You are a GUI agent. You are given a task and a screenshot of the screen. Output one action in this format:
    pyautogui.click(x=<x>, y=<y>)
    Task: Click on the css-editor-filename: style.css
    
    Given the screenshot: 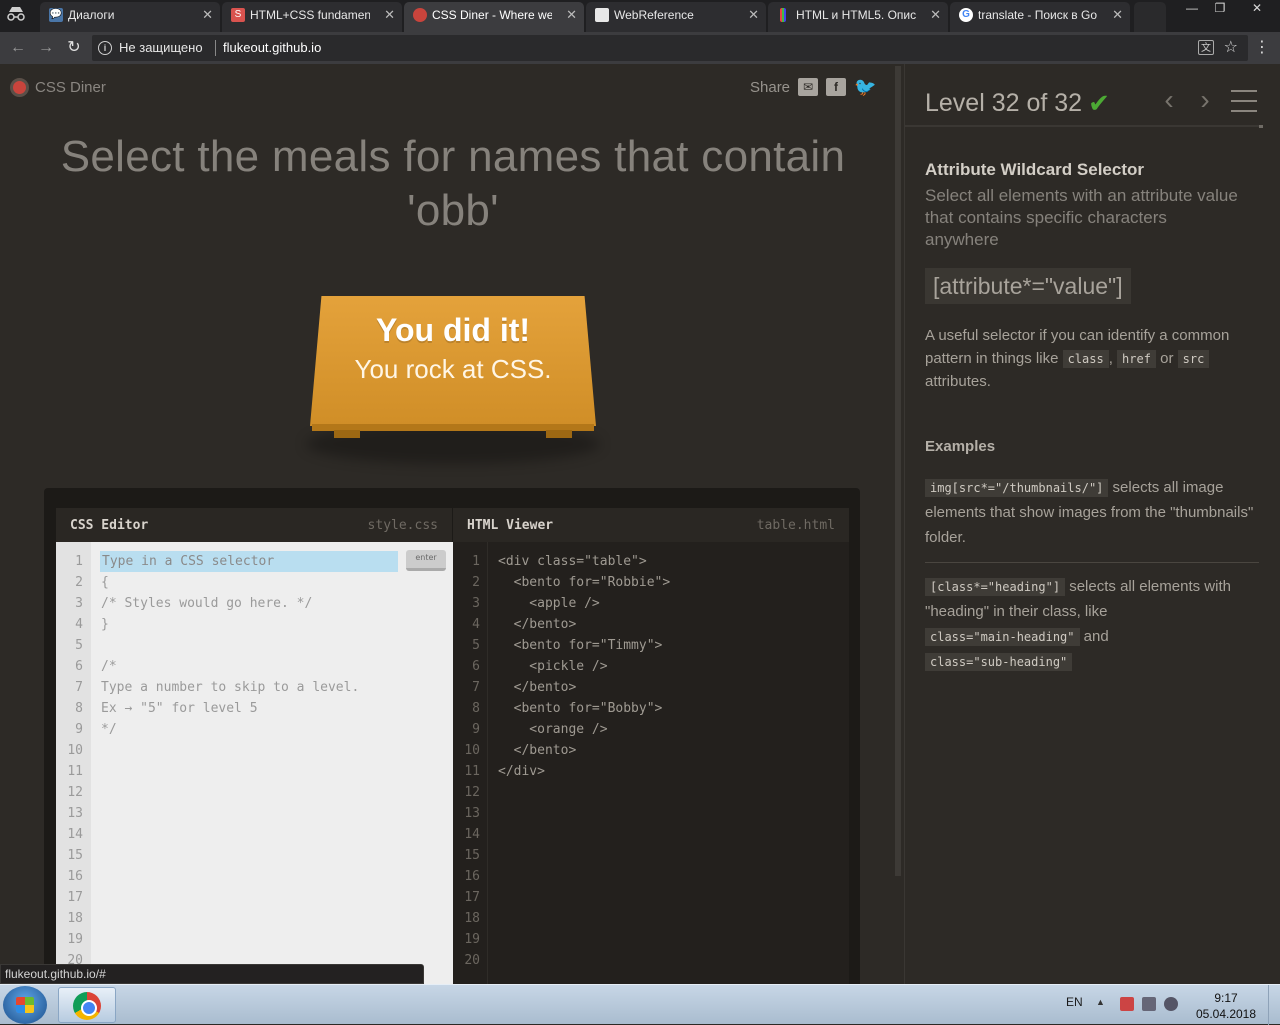 What is the action you would take?
    pyautogui.click(x=402, y=525)
    